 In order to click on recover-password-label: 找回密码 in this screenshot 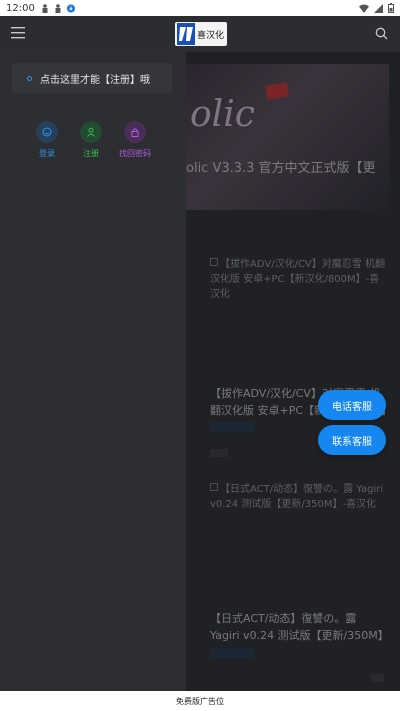, I will do `click(135, 153)`.